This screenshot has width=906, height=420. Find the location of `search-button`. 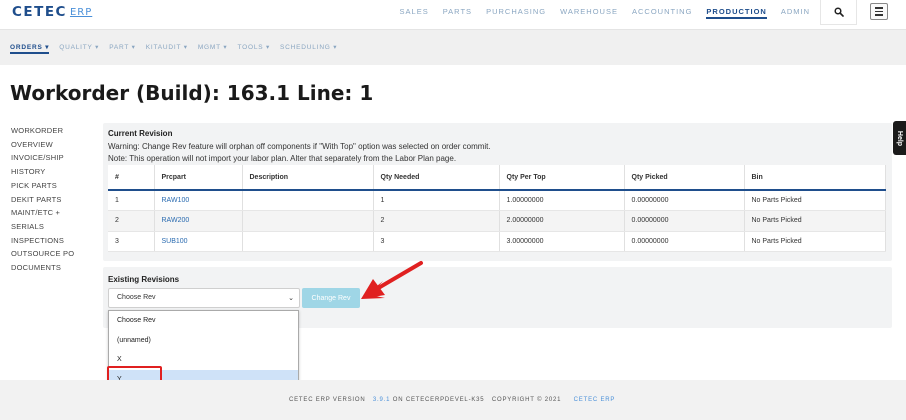

search-button is located at coordinates (838, 12).